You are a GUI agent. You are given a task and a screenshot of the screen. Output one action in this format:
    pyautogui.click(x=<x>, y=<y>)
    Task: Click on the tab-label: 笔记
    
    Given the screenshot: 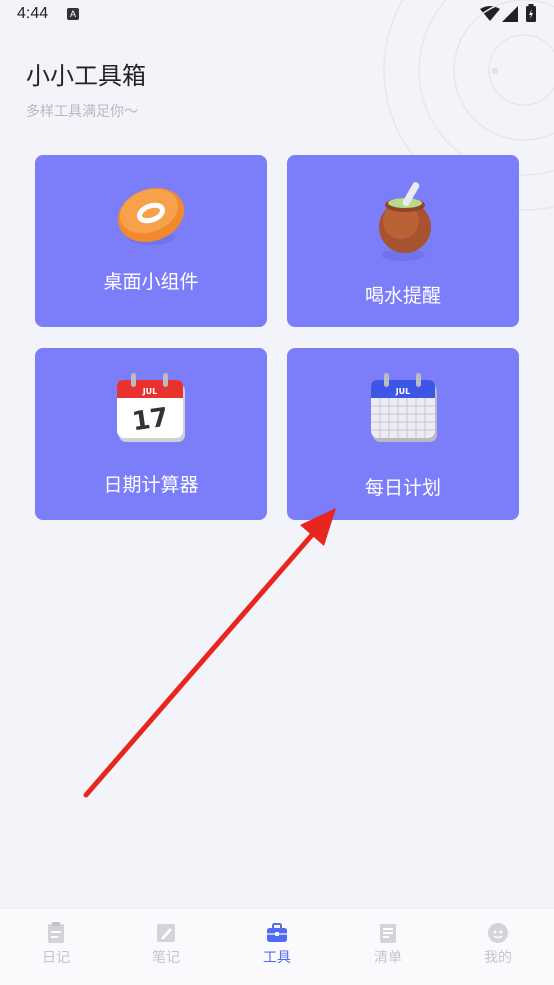 What is the action you would take?
    pyautogui.click(x=166, y=958)
    